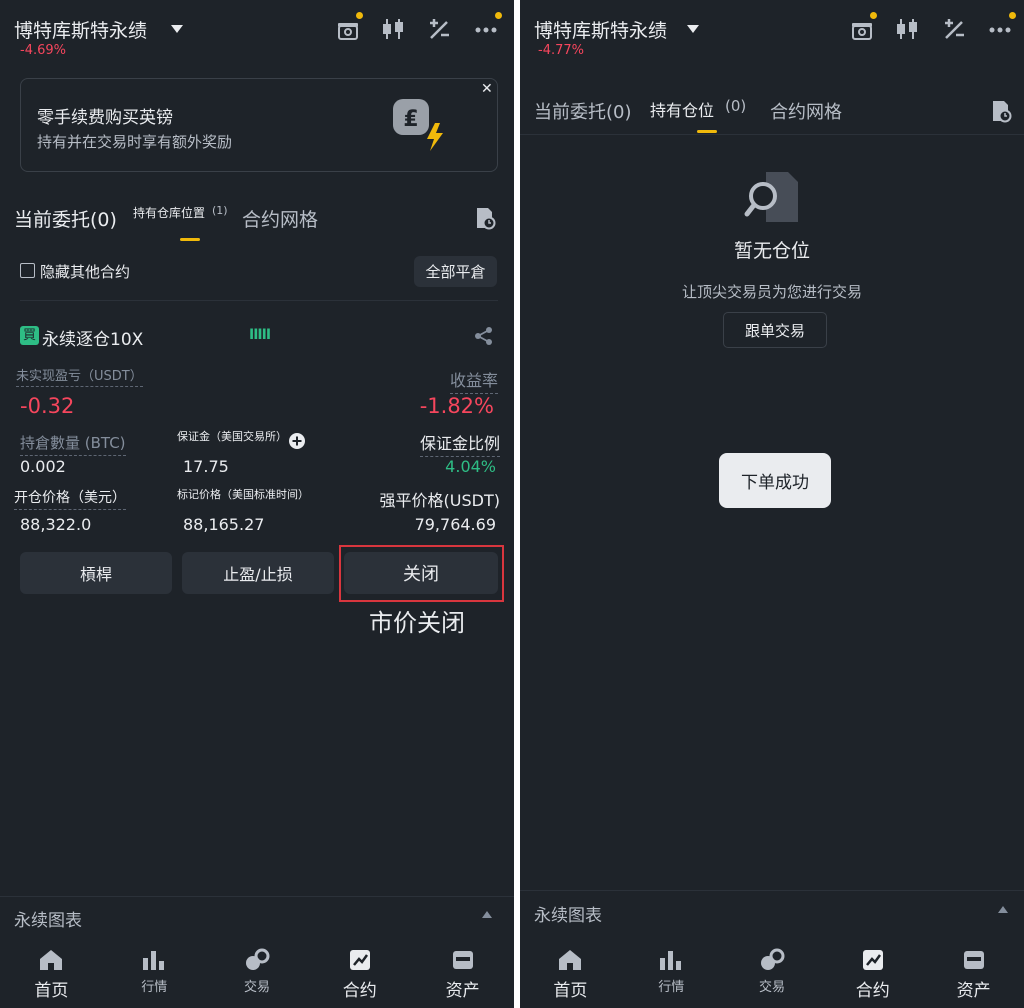 This screenshot has width=1024, height=1008. What do you see at coordinates (224, 524) in the screenshot?
I see `mark-price-value: 88,165.27` at bounding box center [224, 524].